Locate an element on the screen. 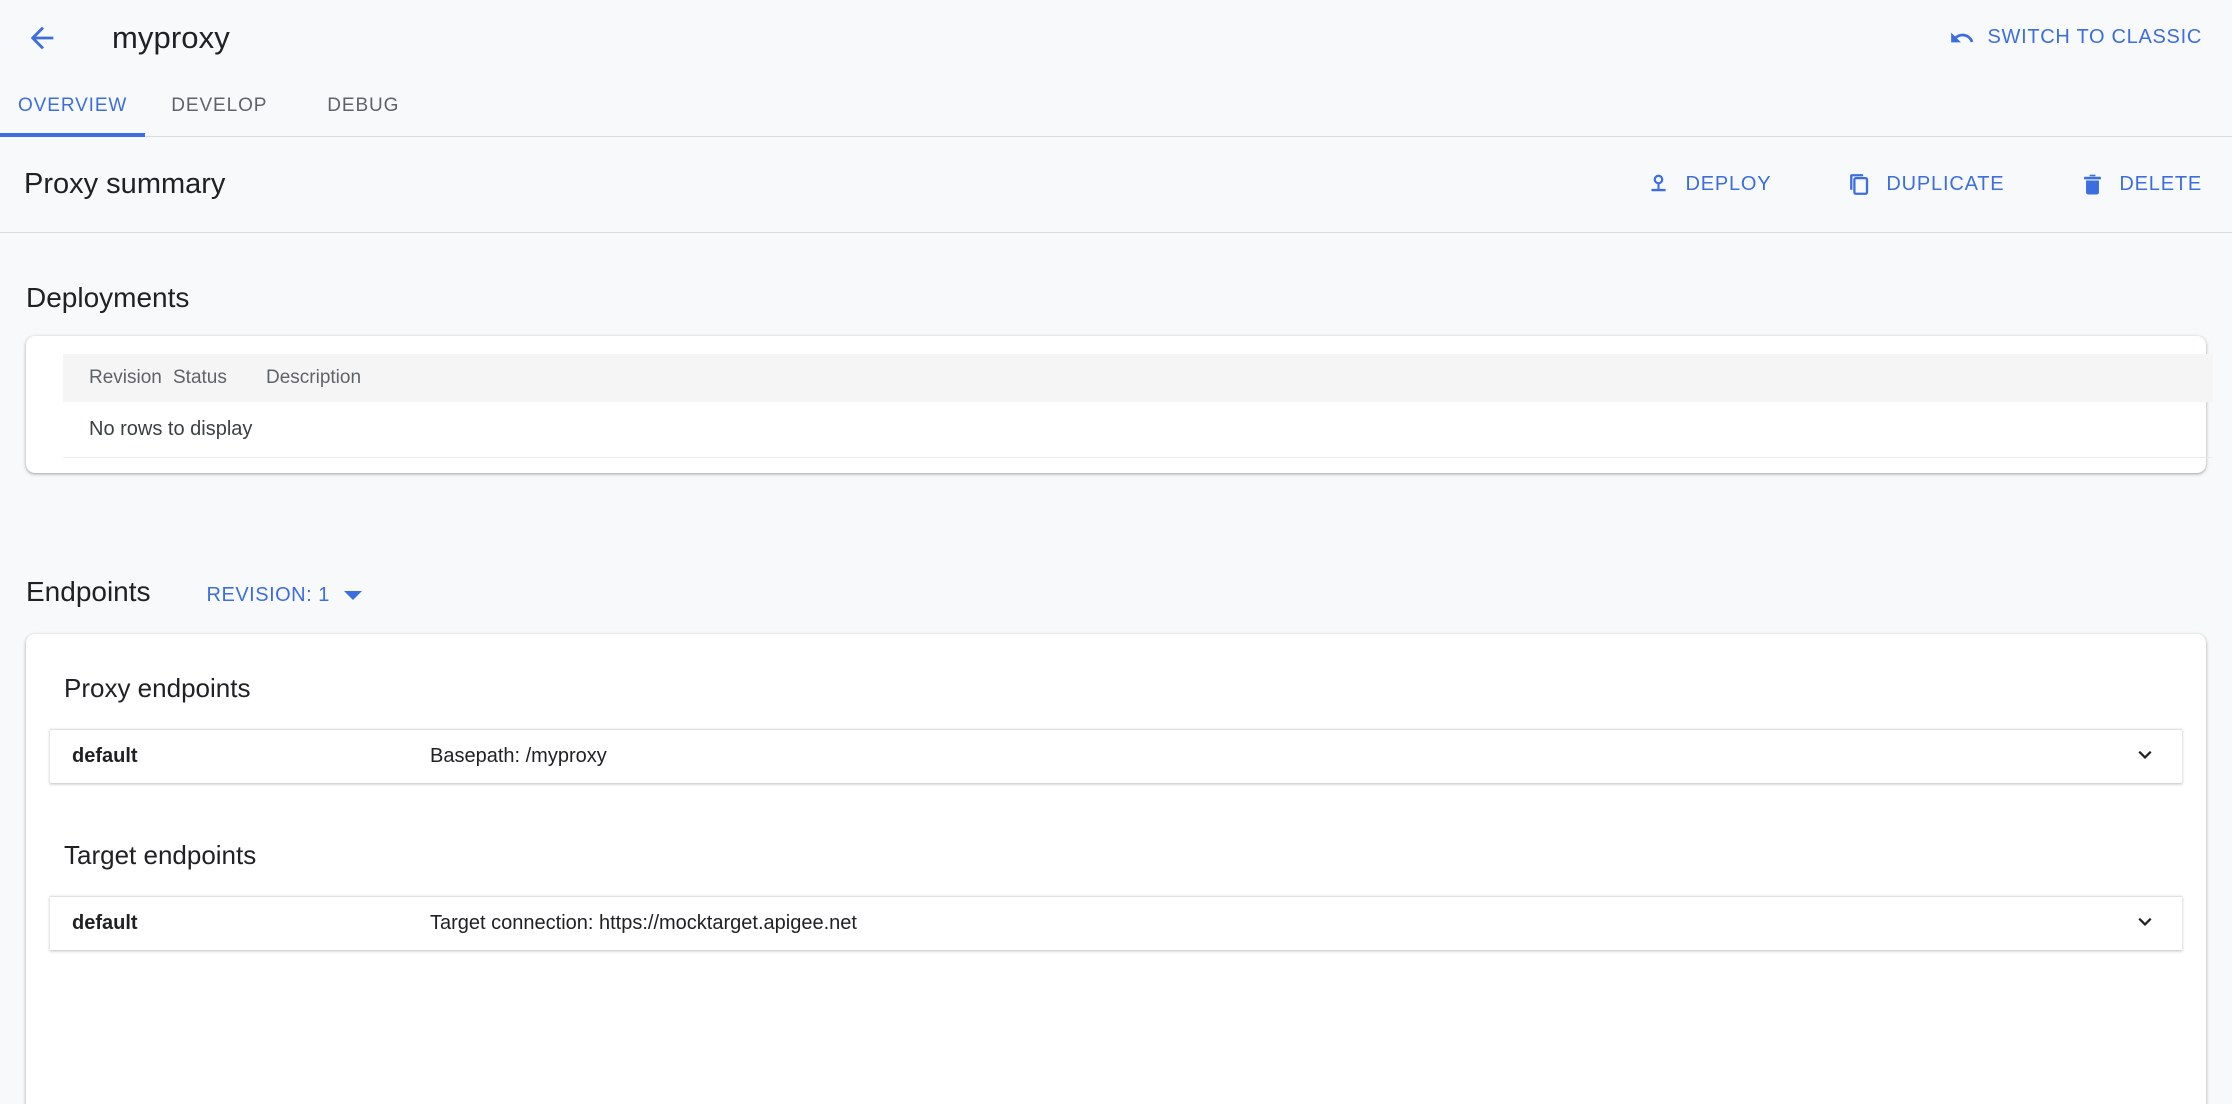 The height and width of the screenshot is (1104, 2232). delete-label: DELETE is located at coordinates (2160, 184).